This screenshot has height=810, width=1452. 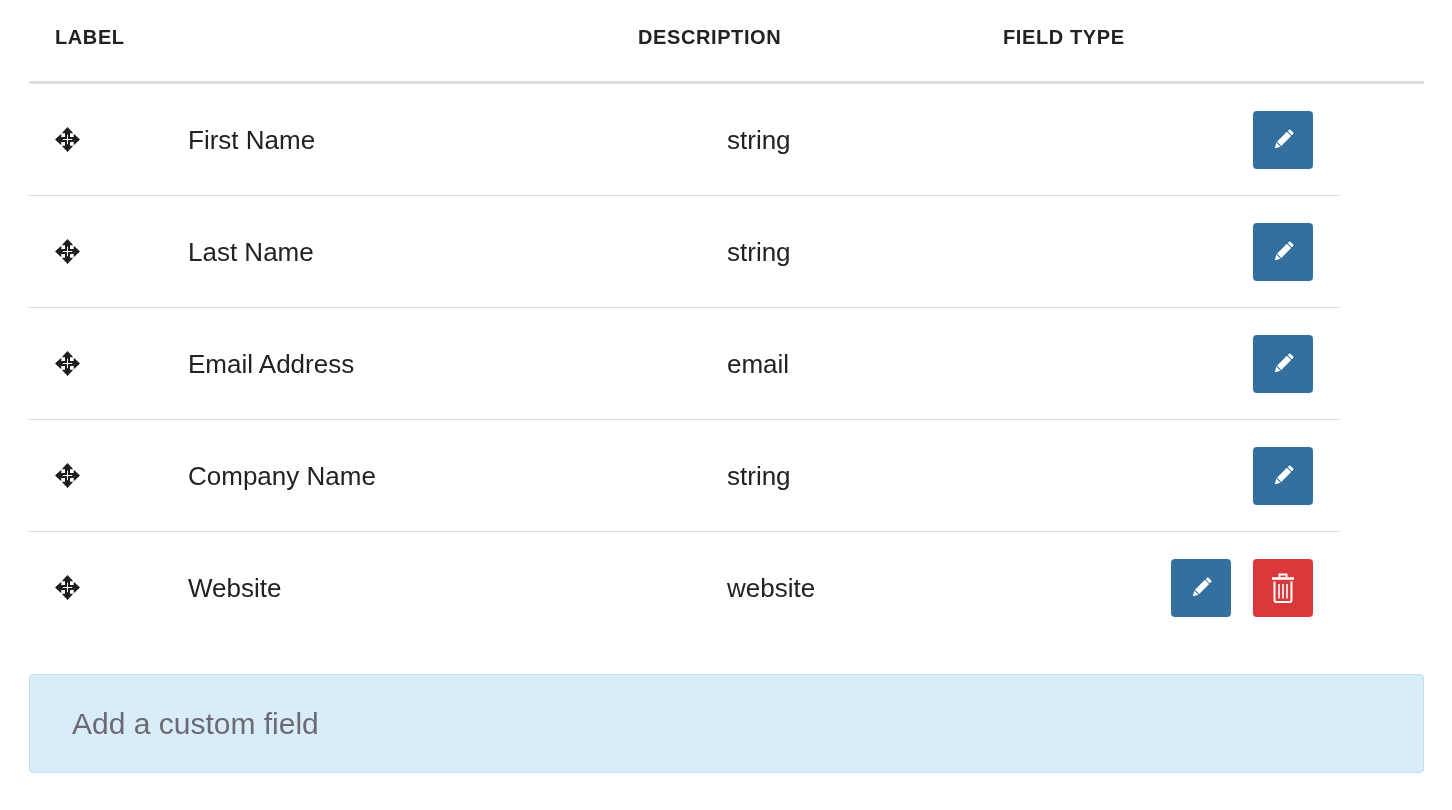 I want to click on field-label: Email Address, so click(x=272, y=363).